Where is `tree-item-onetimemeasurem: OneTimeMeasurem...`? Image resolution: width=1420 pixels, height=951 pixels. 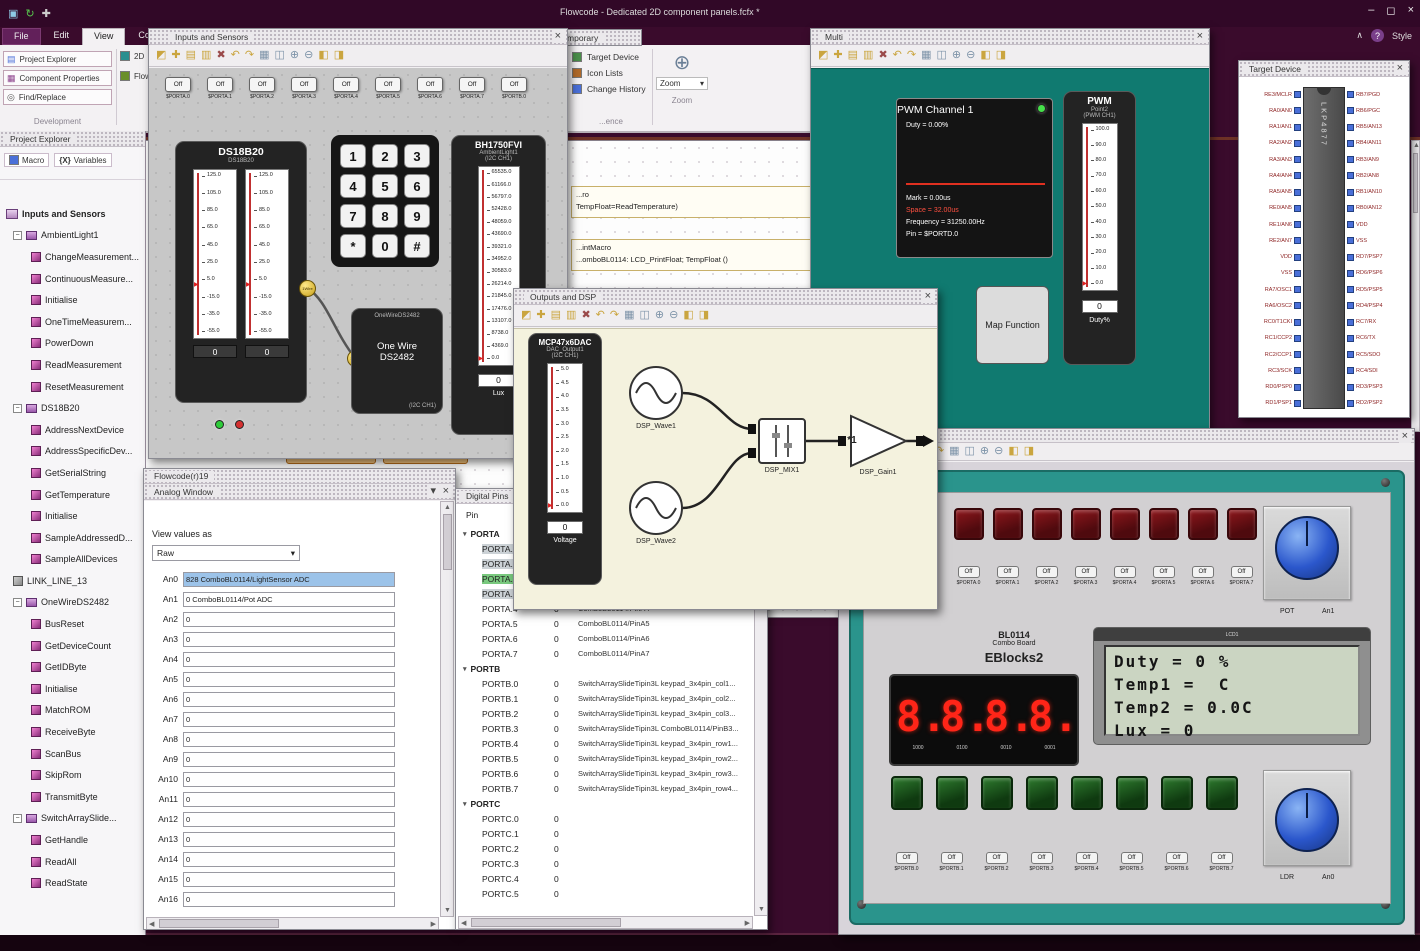 tree-item-onetimemeasurem: OneTimeMeasurem... is located at coordinates (72, 322).